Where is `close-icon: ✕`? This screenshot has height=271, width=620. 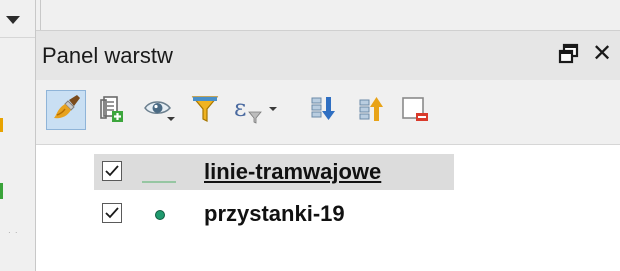 close-icon: ✕ is located at coordinates (602, 53).